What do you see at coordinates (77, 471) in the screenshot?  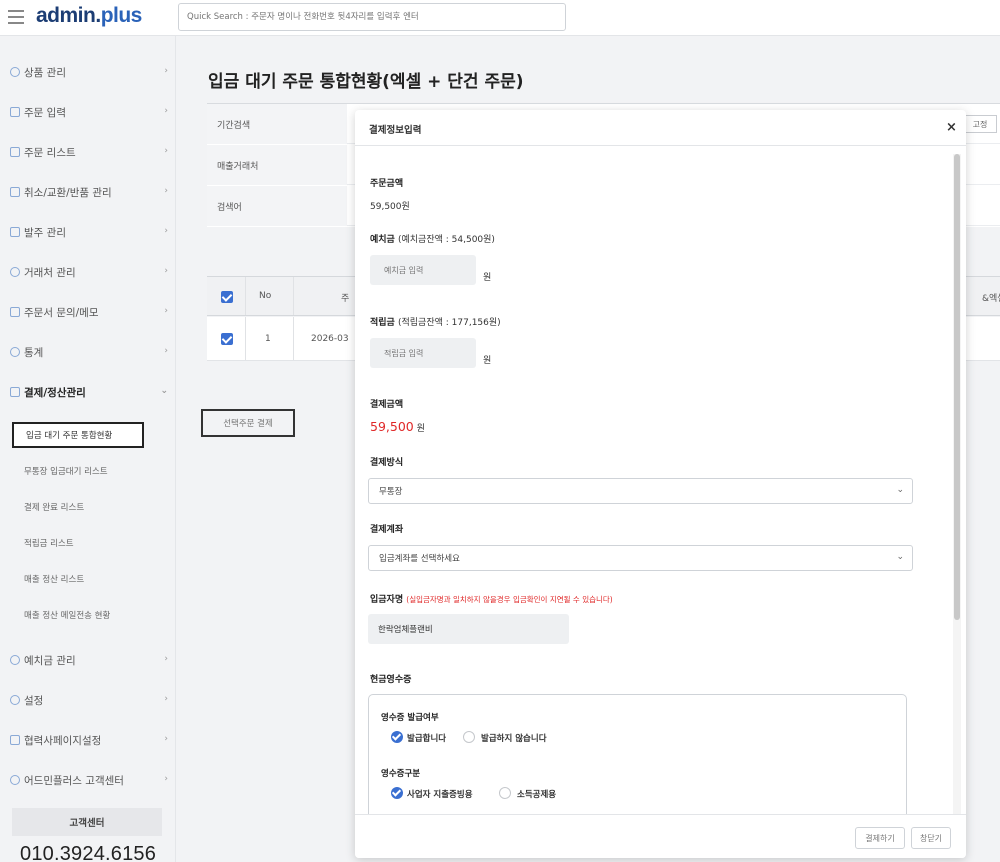 I see `sub-item-bank-pending: 무통장 입금대기 리스트` at bounding box center [77, 471].